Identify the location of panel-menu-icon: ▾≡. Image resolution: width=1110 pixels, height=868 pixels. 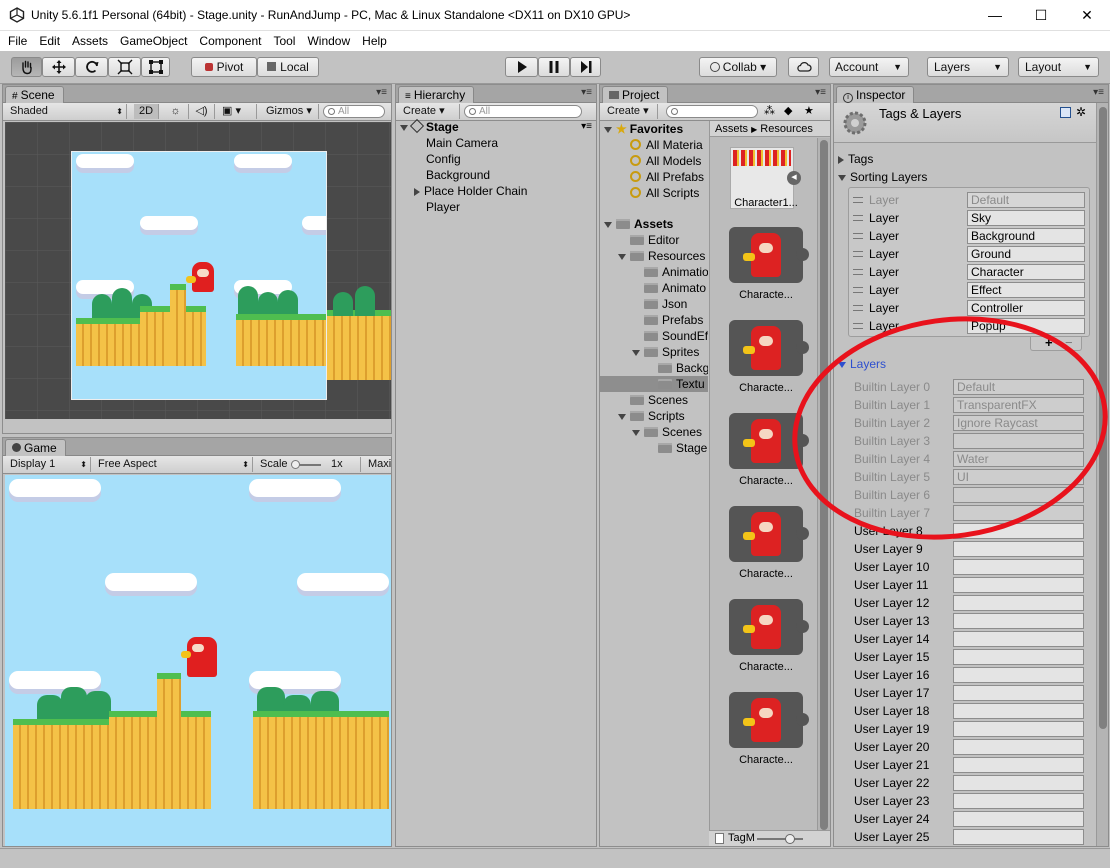
(1098, 92).